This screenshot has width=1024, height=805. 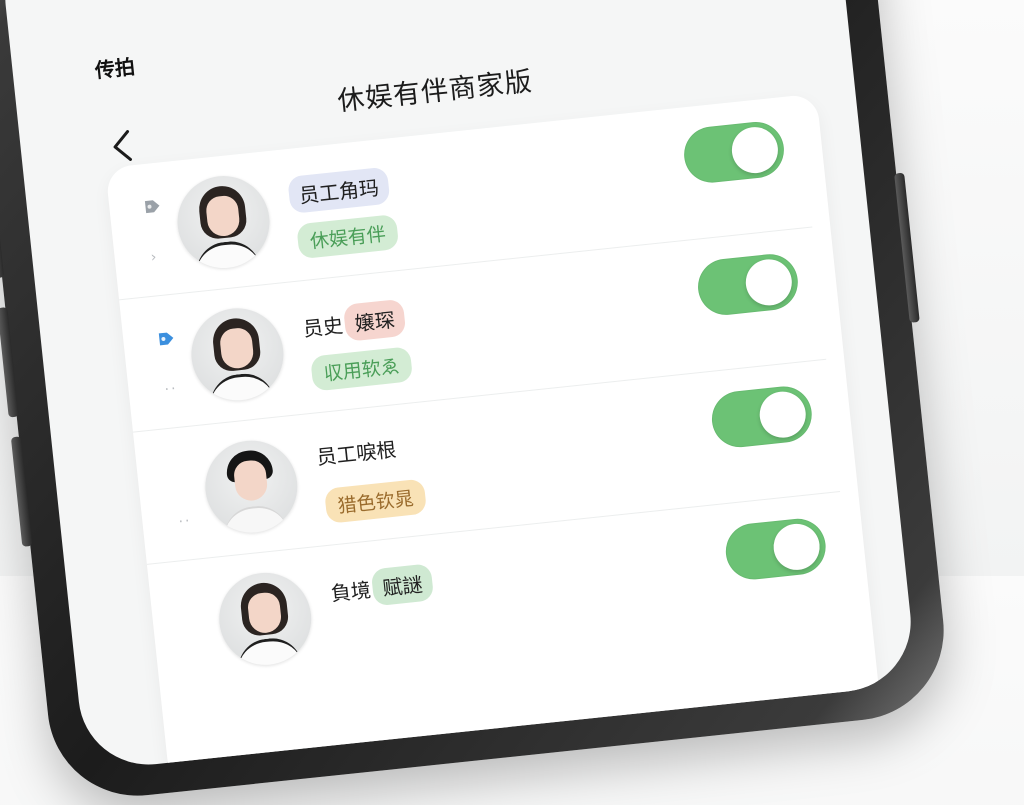 I want to click on expand-chevron-icon: ›, so click(x=154, y=257).